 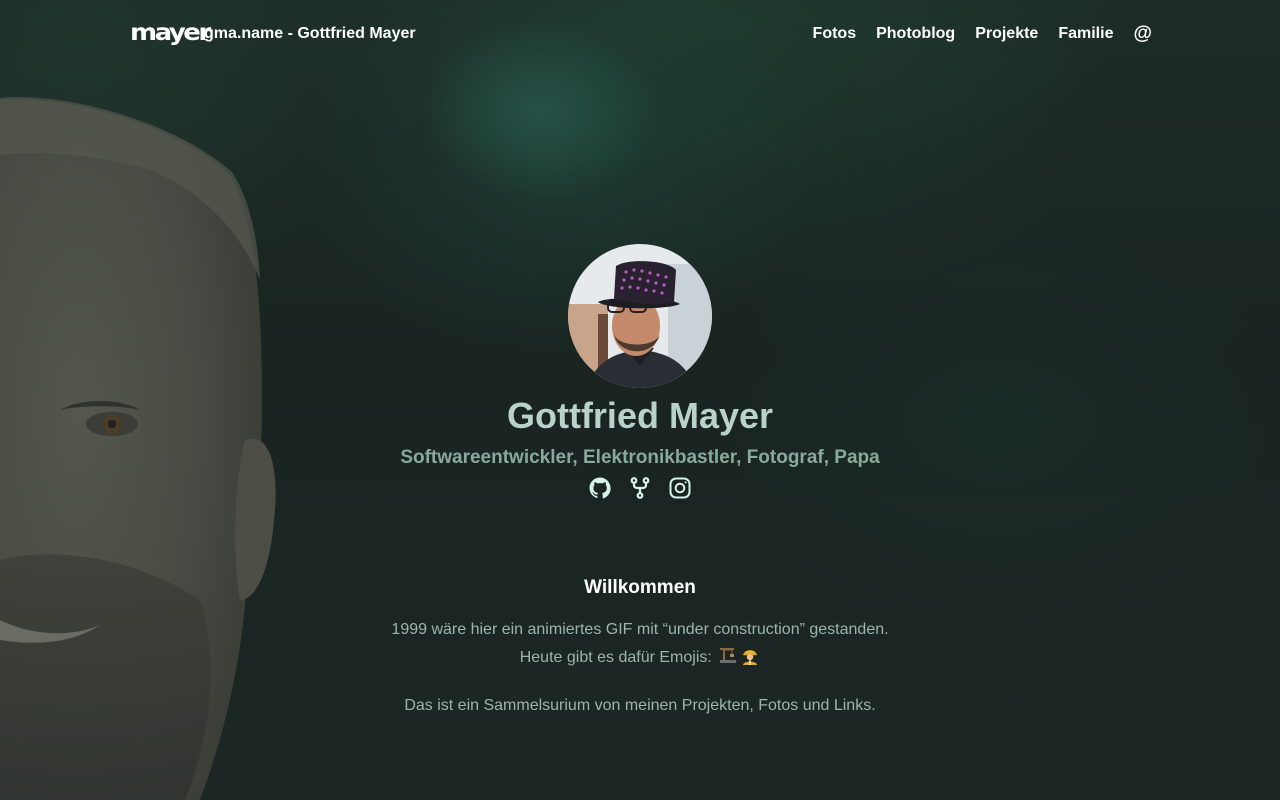 I want to click on site-title-link: gma.name - Gottfried Mayer, so click(x=310, y=34).